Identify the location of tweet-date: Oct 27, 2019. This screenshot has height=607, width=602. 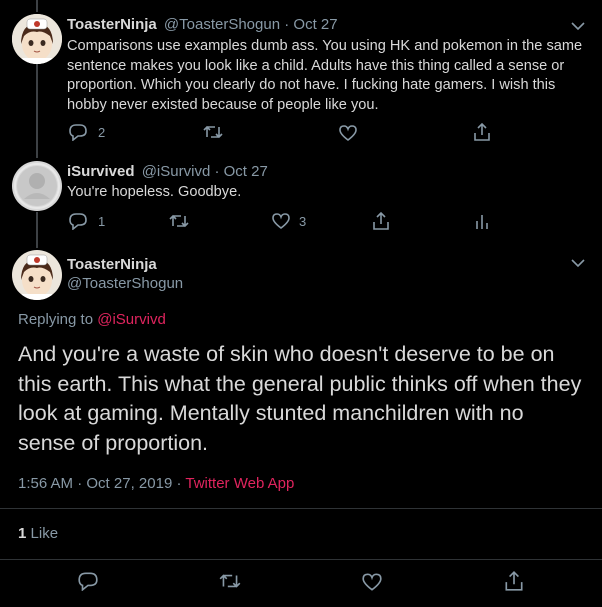
(129, 483).